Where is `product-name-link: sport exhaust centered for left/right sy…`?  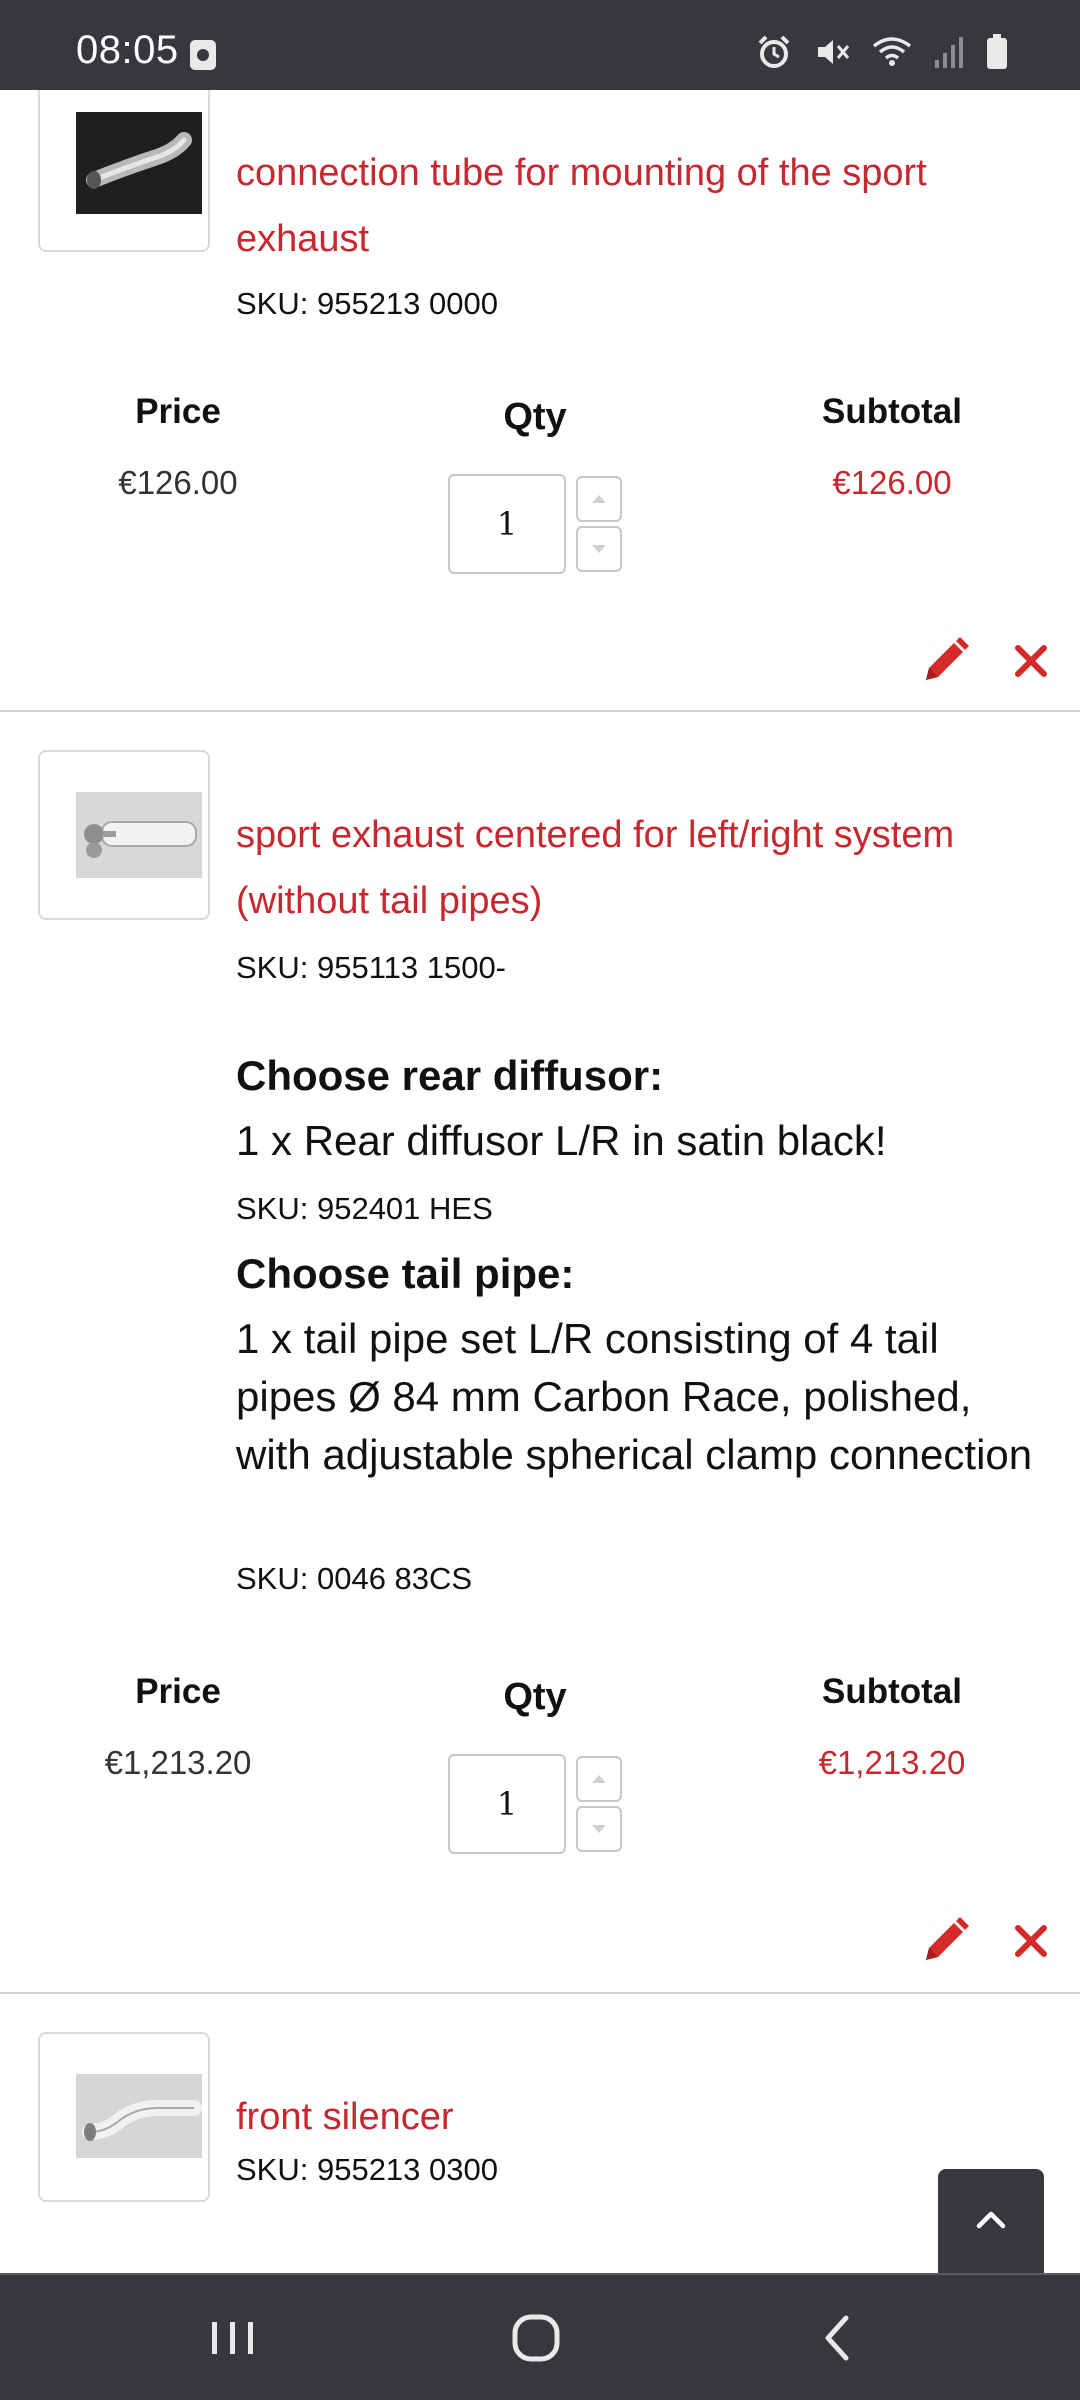
product-name-link: sport exhaust centered for left/right sy… is located at coordinates (636, 868).